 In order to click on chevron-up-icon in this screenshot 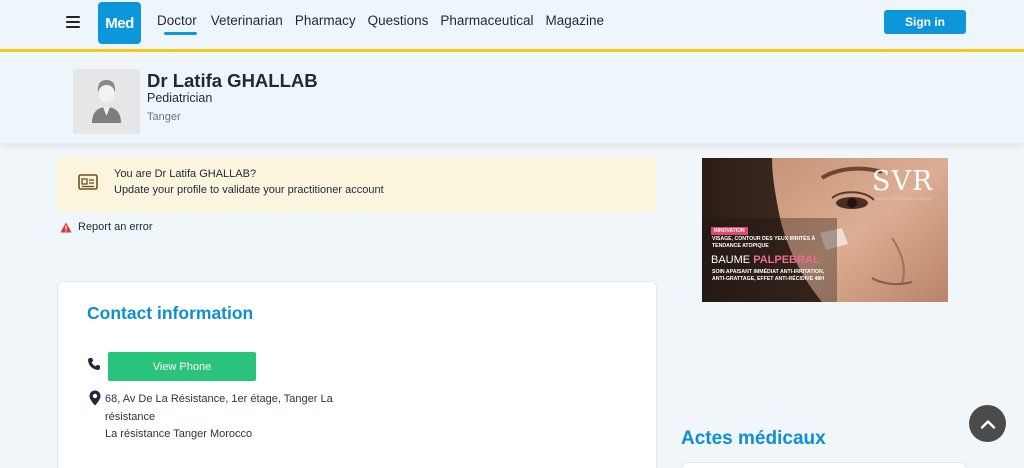, I will do `click(987, 424)`.